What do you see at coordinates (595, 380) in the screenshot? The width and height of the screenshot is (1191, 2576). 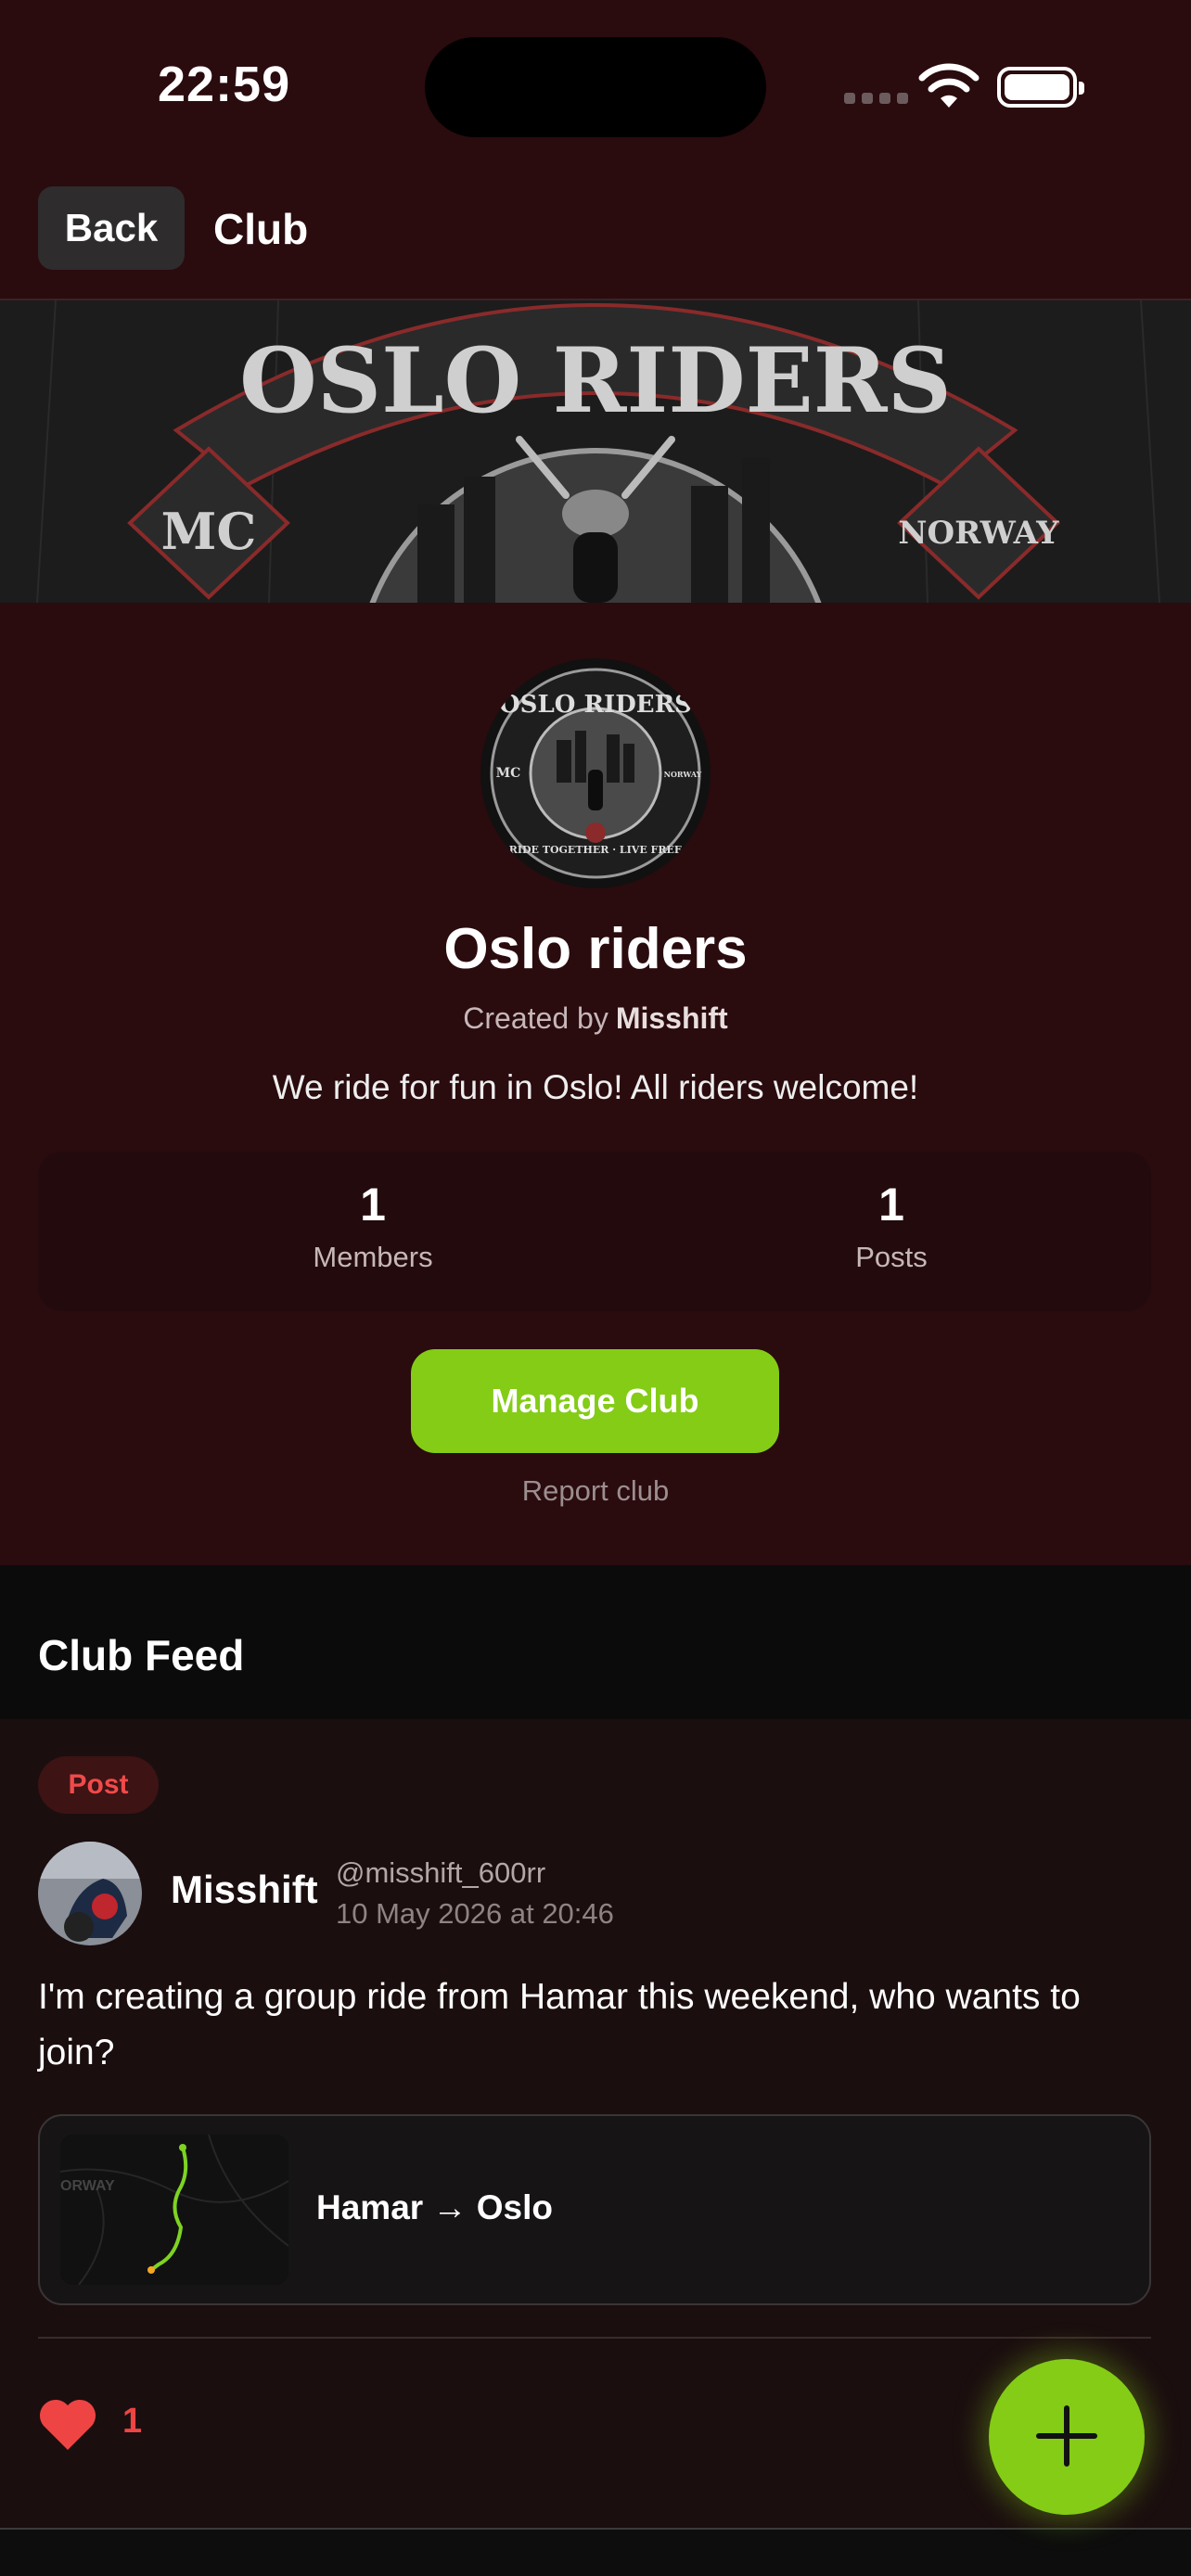 I see `banner-title: OSLO RIDERS` at bounding box center [595, 380].